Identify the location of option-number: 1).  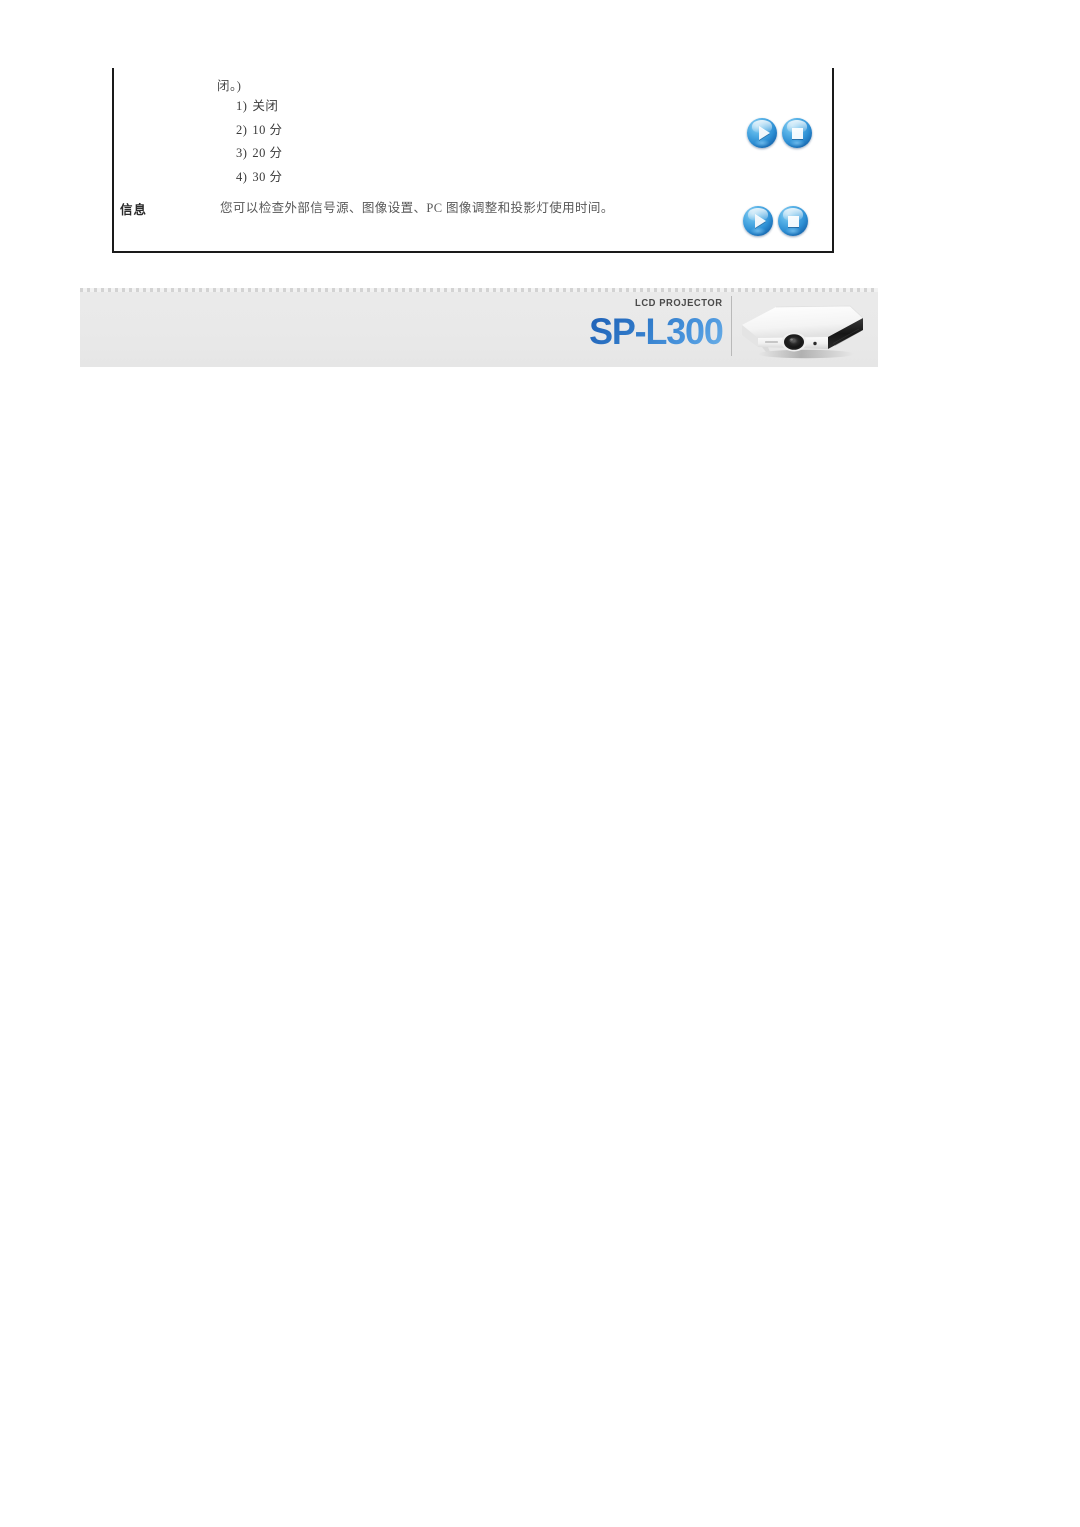
(242, 106).